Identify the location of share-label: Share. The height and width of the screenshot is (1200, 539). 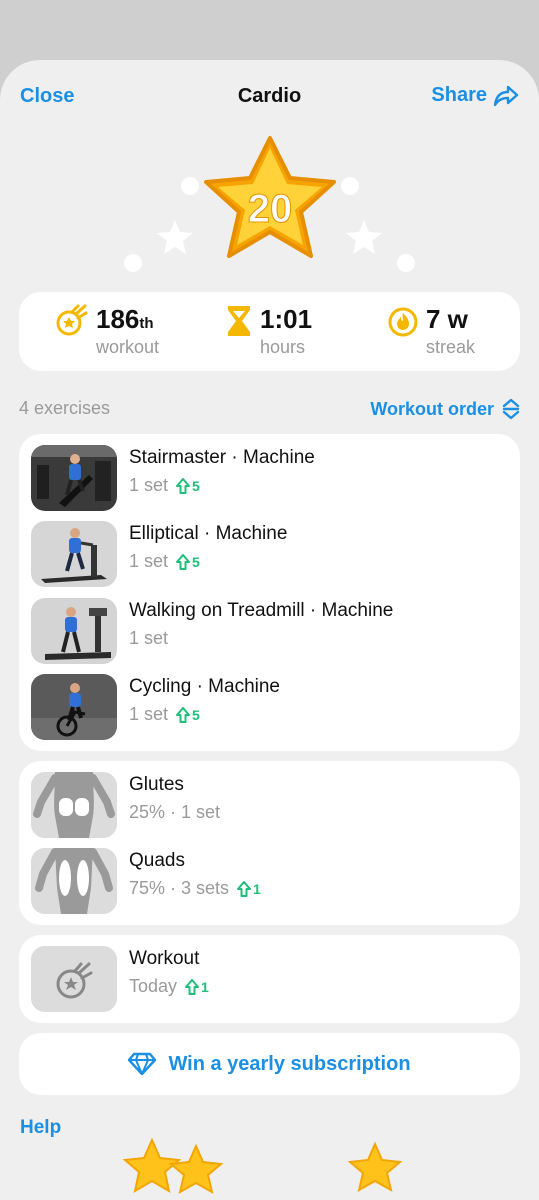
(459, 95).